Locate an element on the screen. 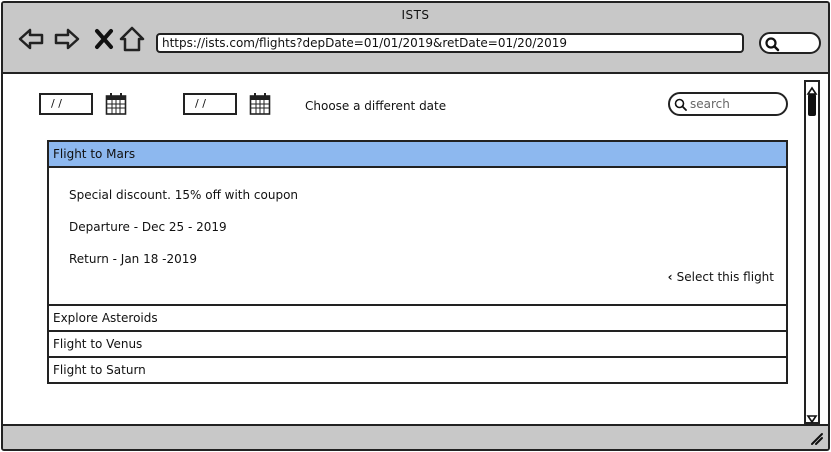 This screenshot has width=831, height=452. accordion-header-flight-to-venus: Flight to Venus is located at coordinates (417, 344).